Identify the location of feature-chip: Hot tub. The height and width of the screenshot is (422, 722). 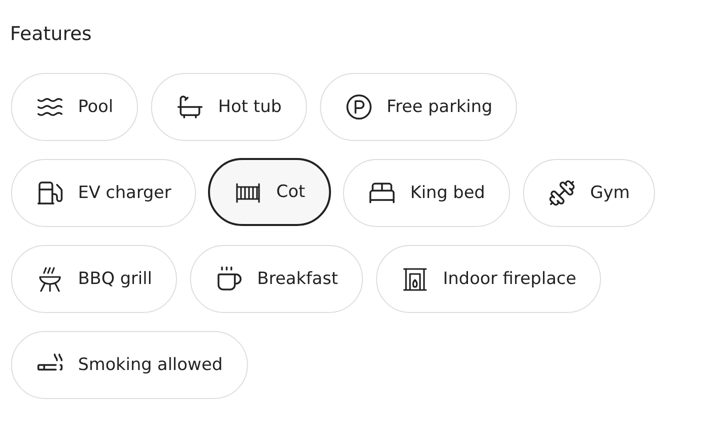
(229, 107).